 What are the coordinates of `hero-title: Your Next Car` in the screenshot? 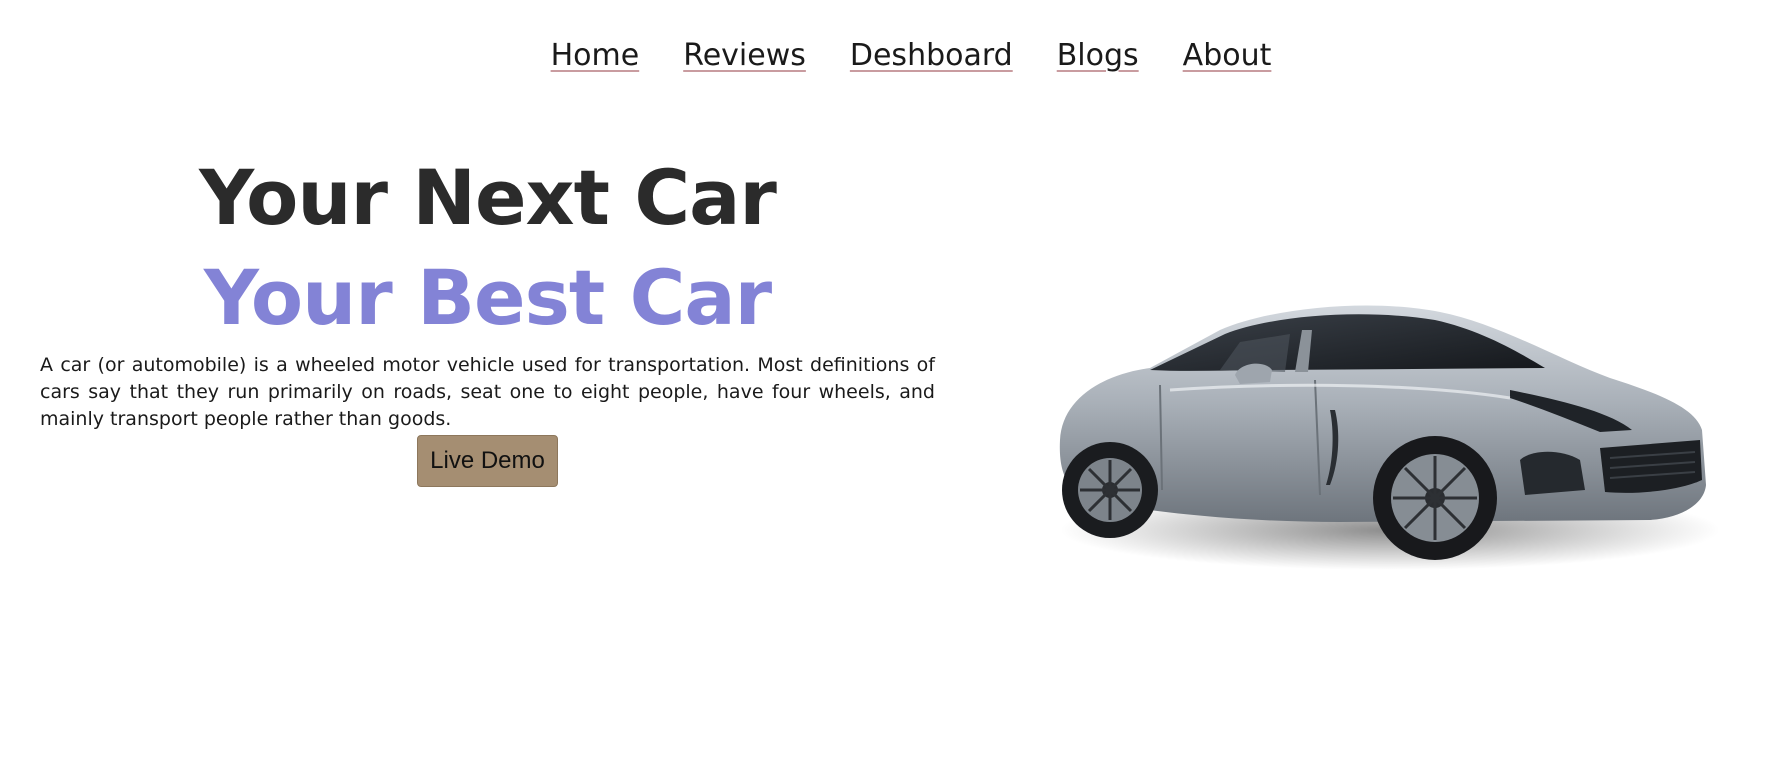 It's located at (488, 197).